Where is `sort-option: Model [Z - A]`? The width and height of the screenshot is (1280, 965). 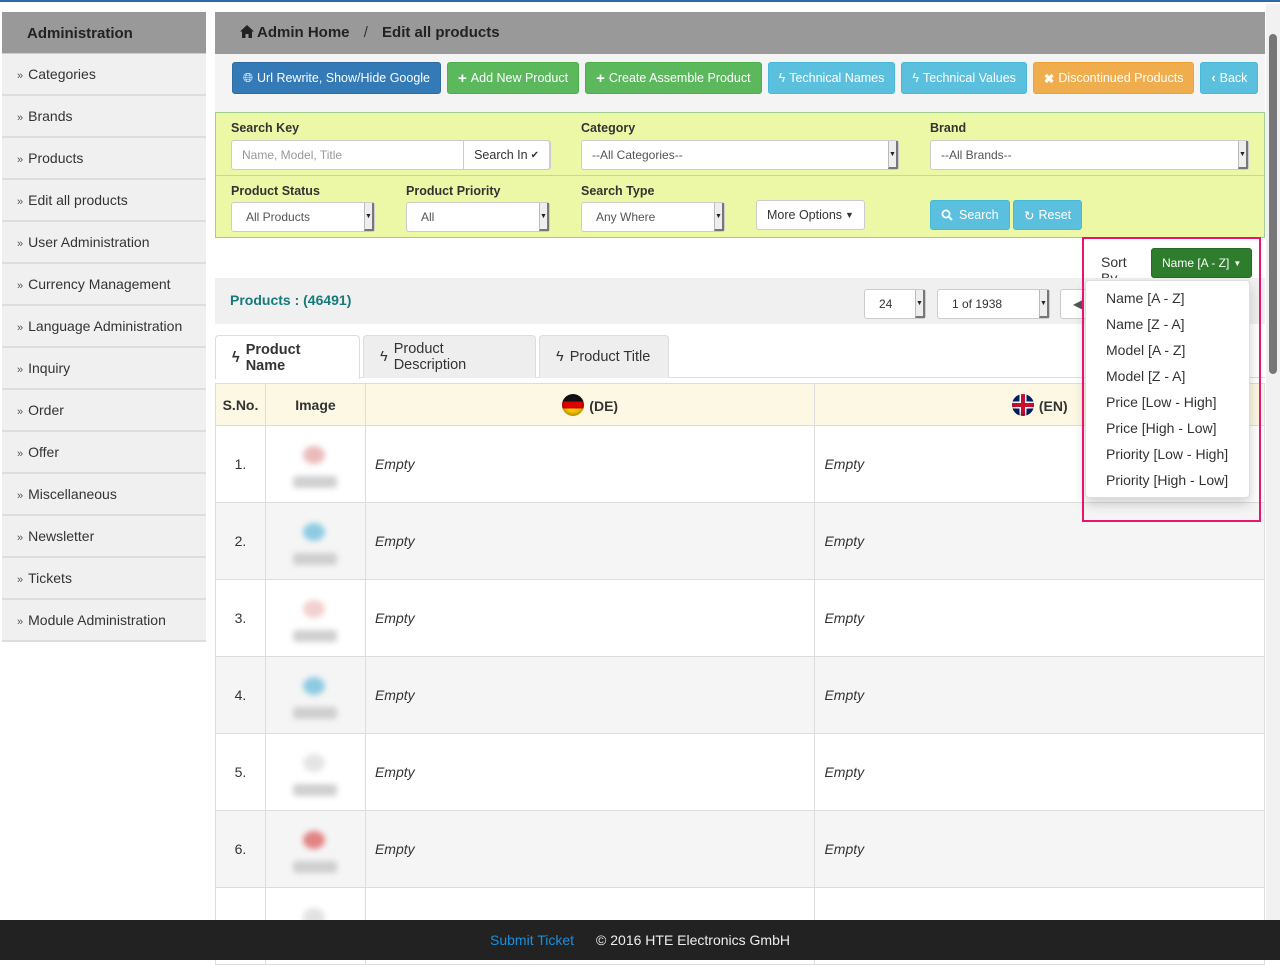
sort-option: Model [Z - A] is located at coordinates (1167, 377).